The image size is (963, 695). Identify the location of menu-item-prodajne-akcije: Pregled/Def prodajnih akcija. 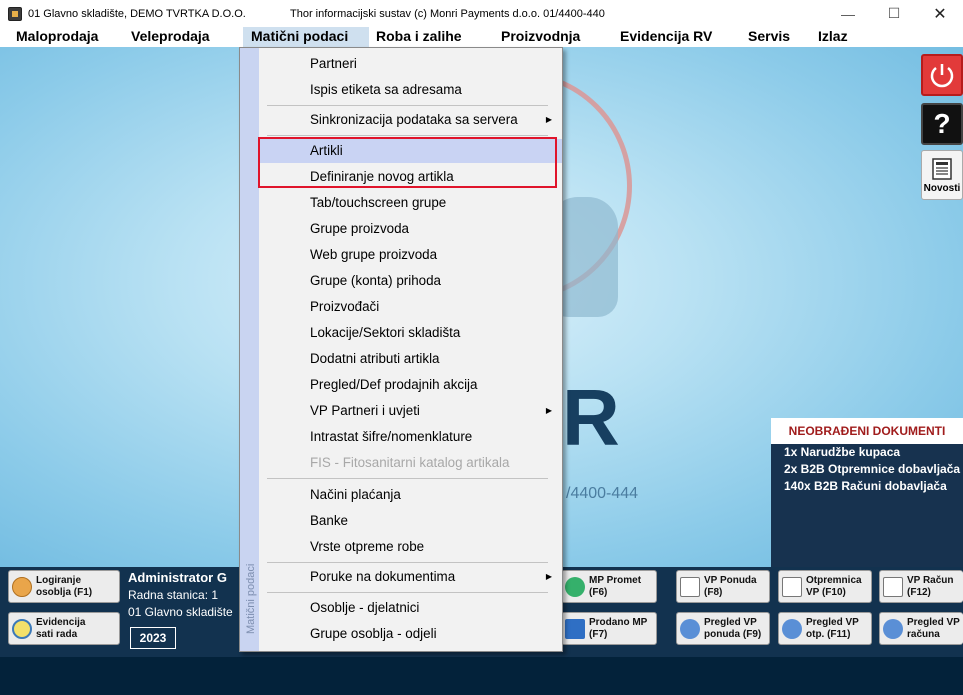
(410, 385).